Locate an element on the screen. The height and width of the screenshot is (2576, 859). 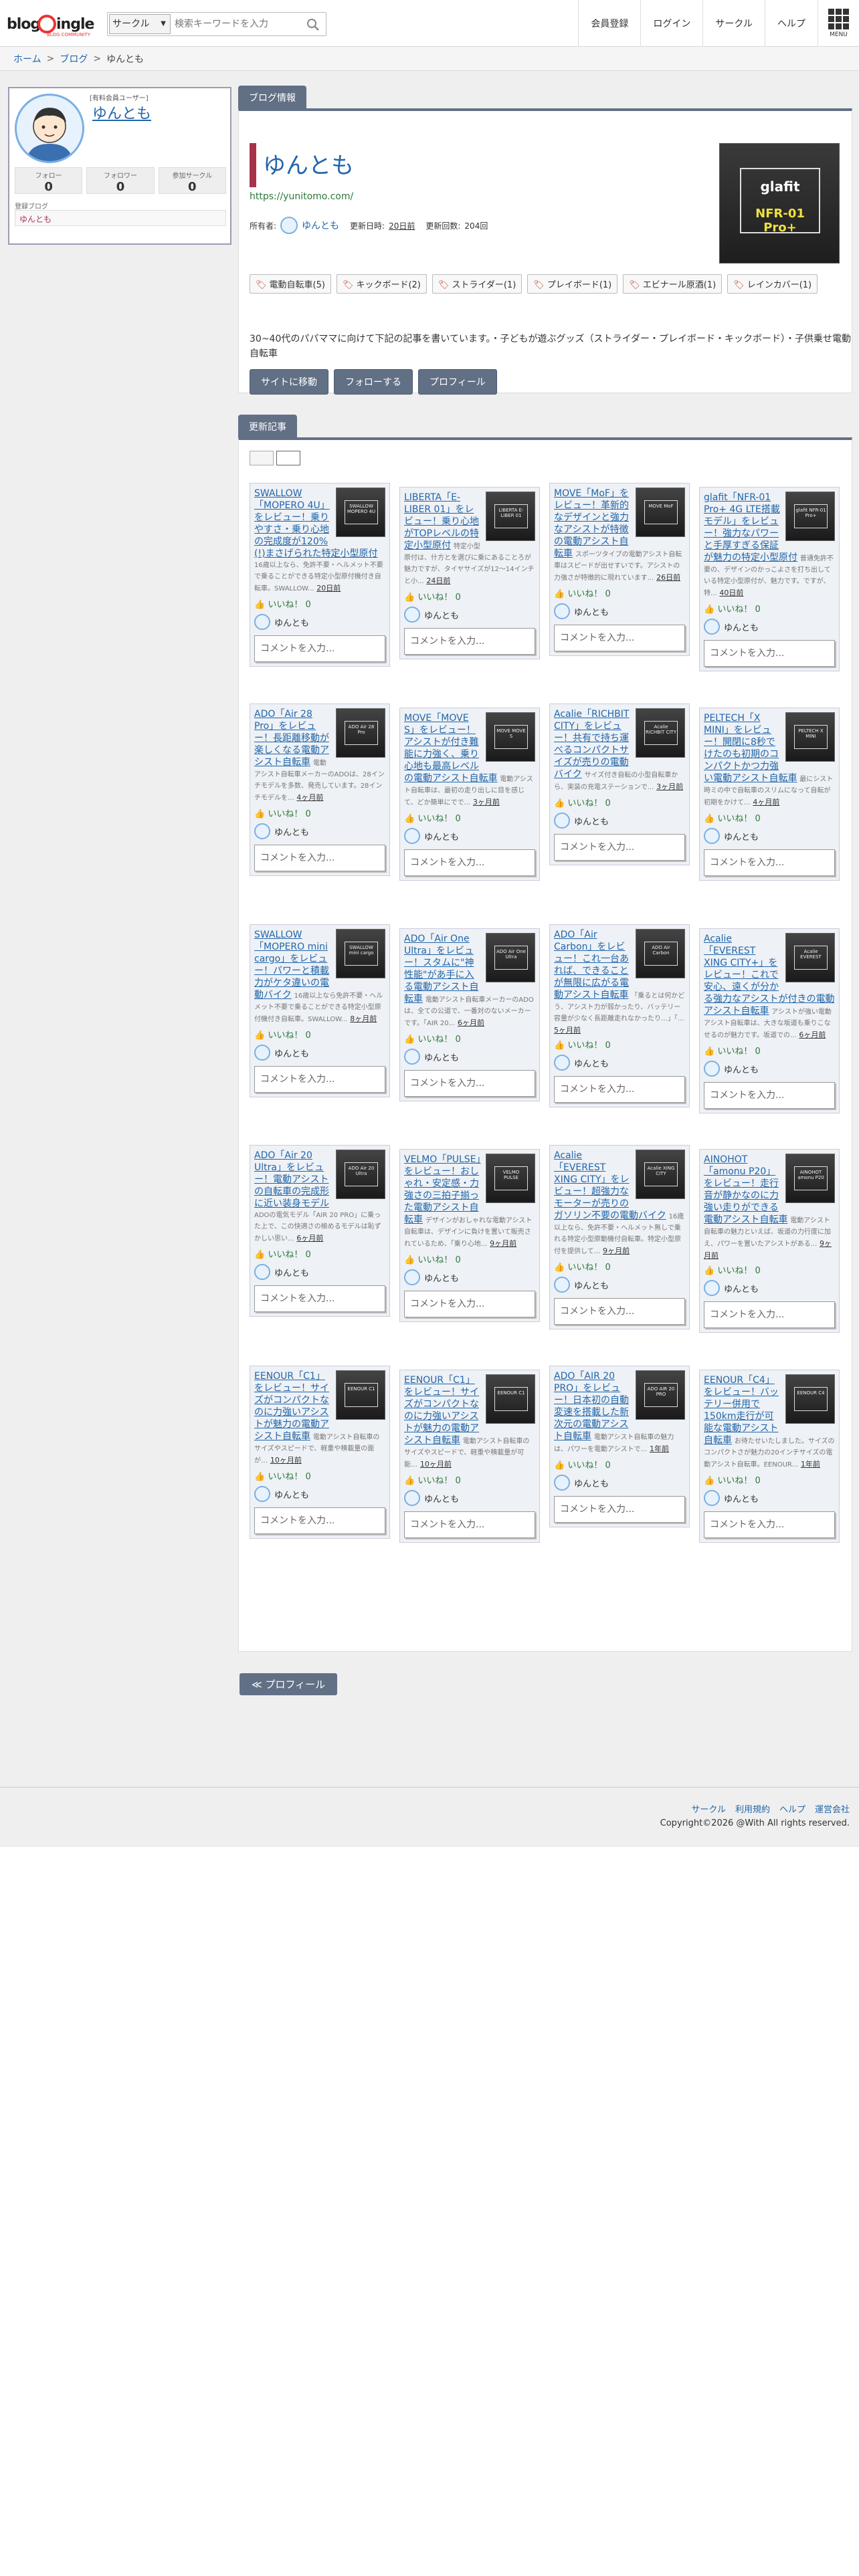
article-thumbnail: AINOHOT amonu P20 is located at coordinates (810, 1179).